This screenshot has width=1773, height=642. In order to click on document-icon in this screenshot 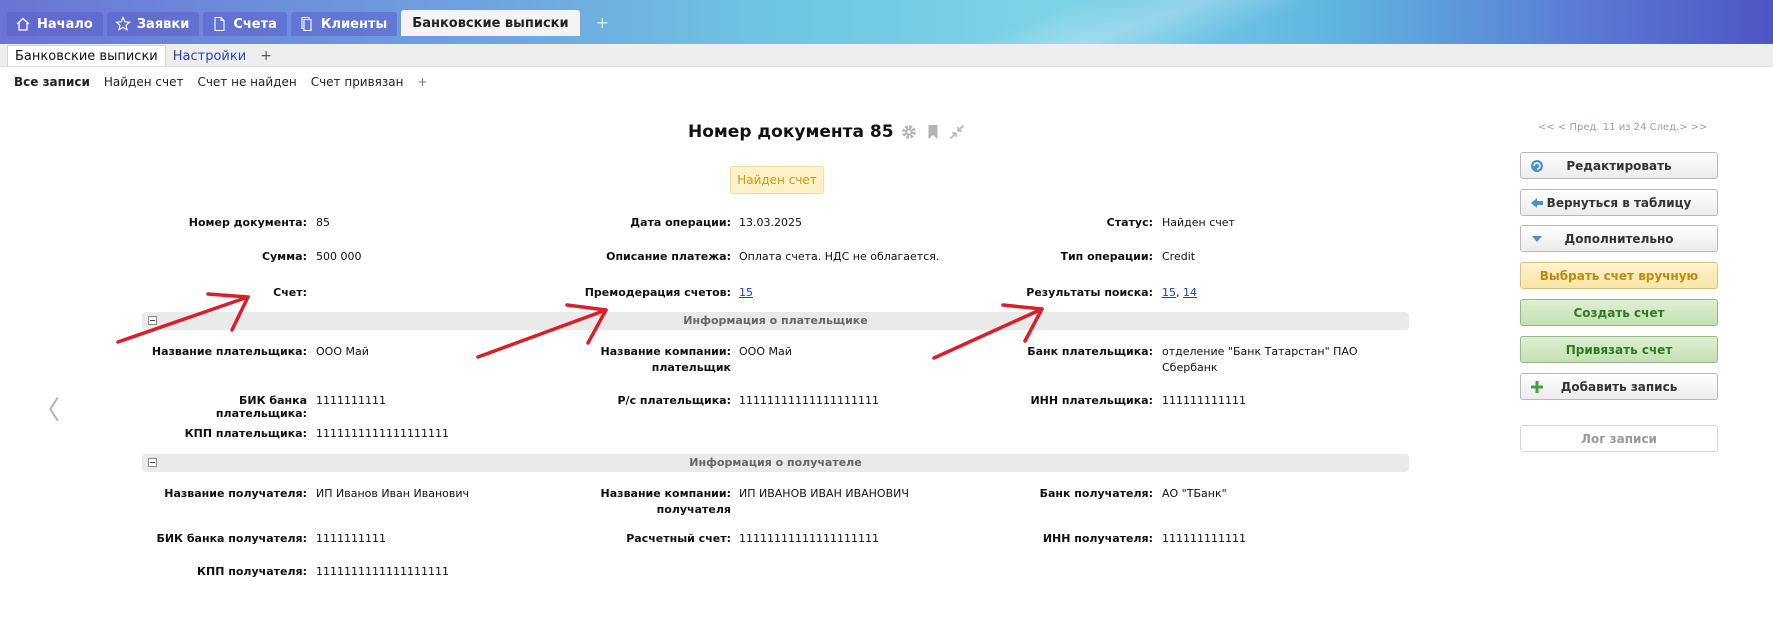, I will do `click(219, 24)`.